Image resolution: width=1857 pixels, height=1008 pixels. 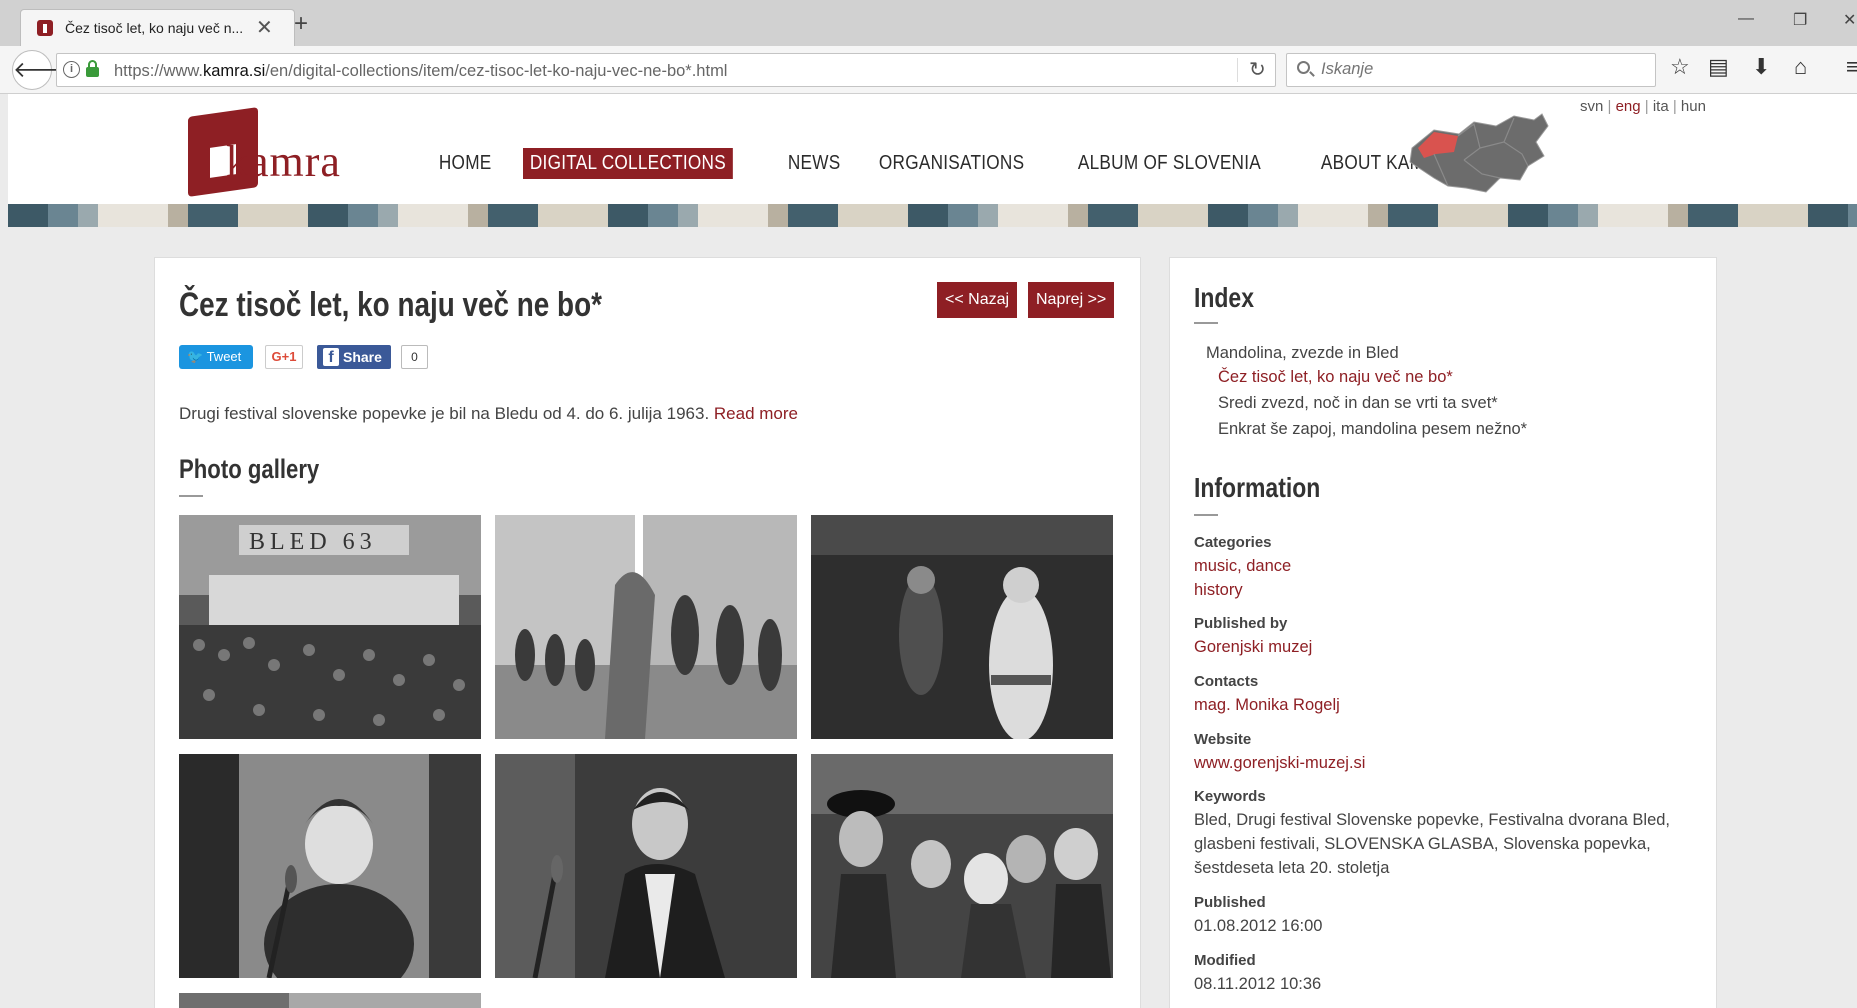 I want to click on bled-63-sign: BLED 63, so click(x=313, y=542).